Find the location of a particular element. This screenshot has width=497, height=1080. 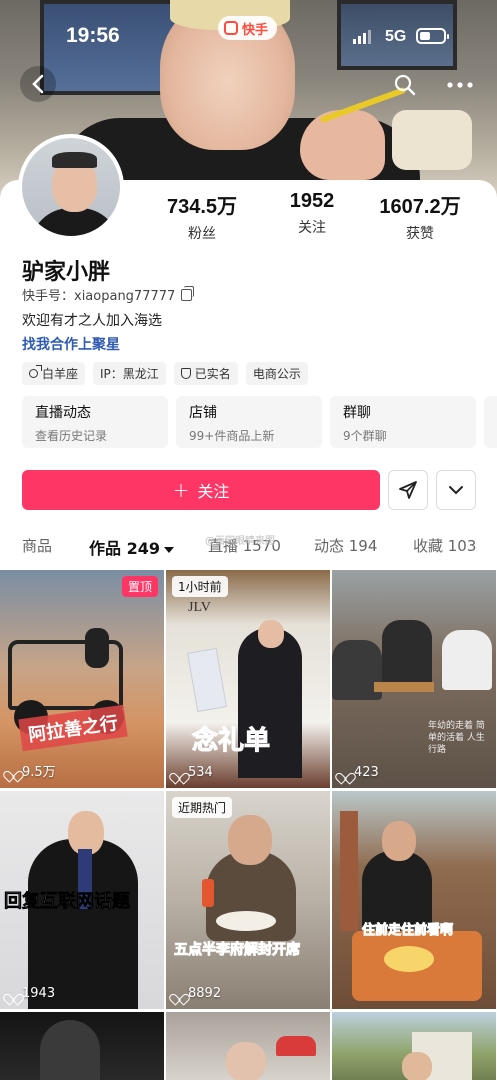

search-icon is located at coordinates (405, 85).